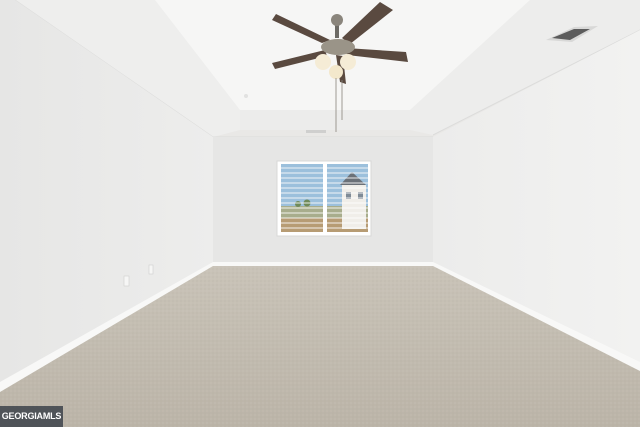 The image size is (640, 427). What do you see at coordinates (316, 131) in the screenshot?
I see `return-vent` at bounding box center [316, 131].